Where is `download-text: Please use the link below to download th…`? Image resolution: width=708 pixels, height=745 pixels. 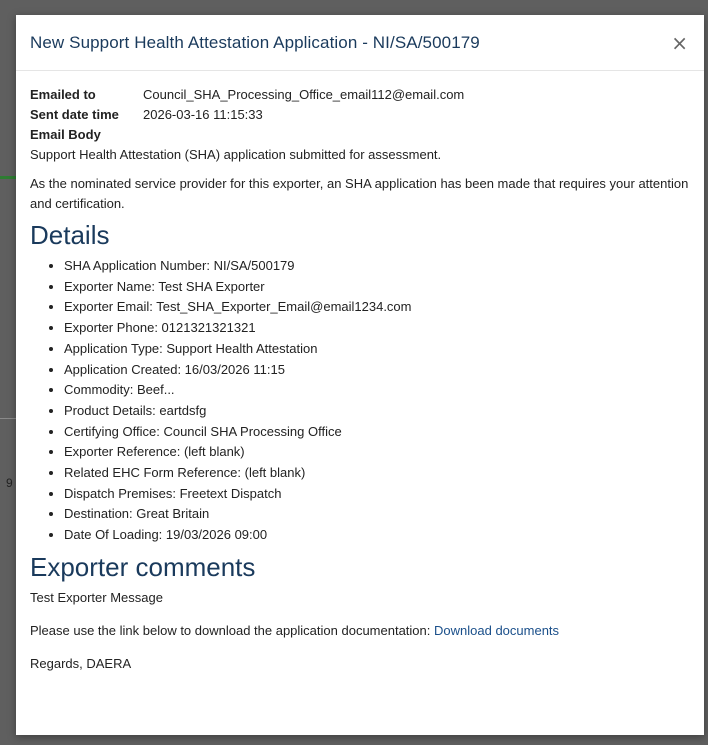
download-text: Please use the link below to download th… is located at coordinates (230, 630).